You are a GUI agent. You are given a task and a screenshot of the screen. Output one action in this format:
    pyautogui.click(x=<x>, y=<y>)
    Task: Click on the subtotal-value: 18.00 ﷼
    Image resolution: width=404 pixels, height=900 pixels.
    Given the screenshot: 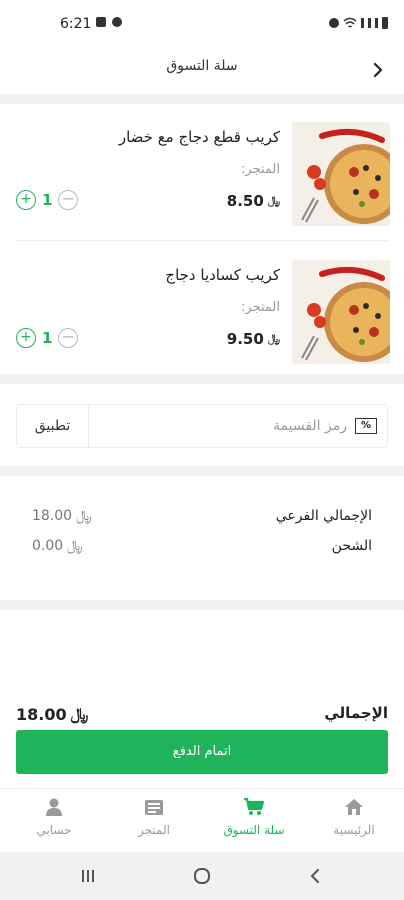 What is the action you would take?
    pyautogui.click(x=62, y=516)
    